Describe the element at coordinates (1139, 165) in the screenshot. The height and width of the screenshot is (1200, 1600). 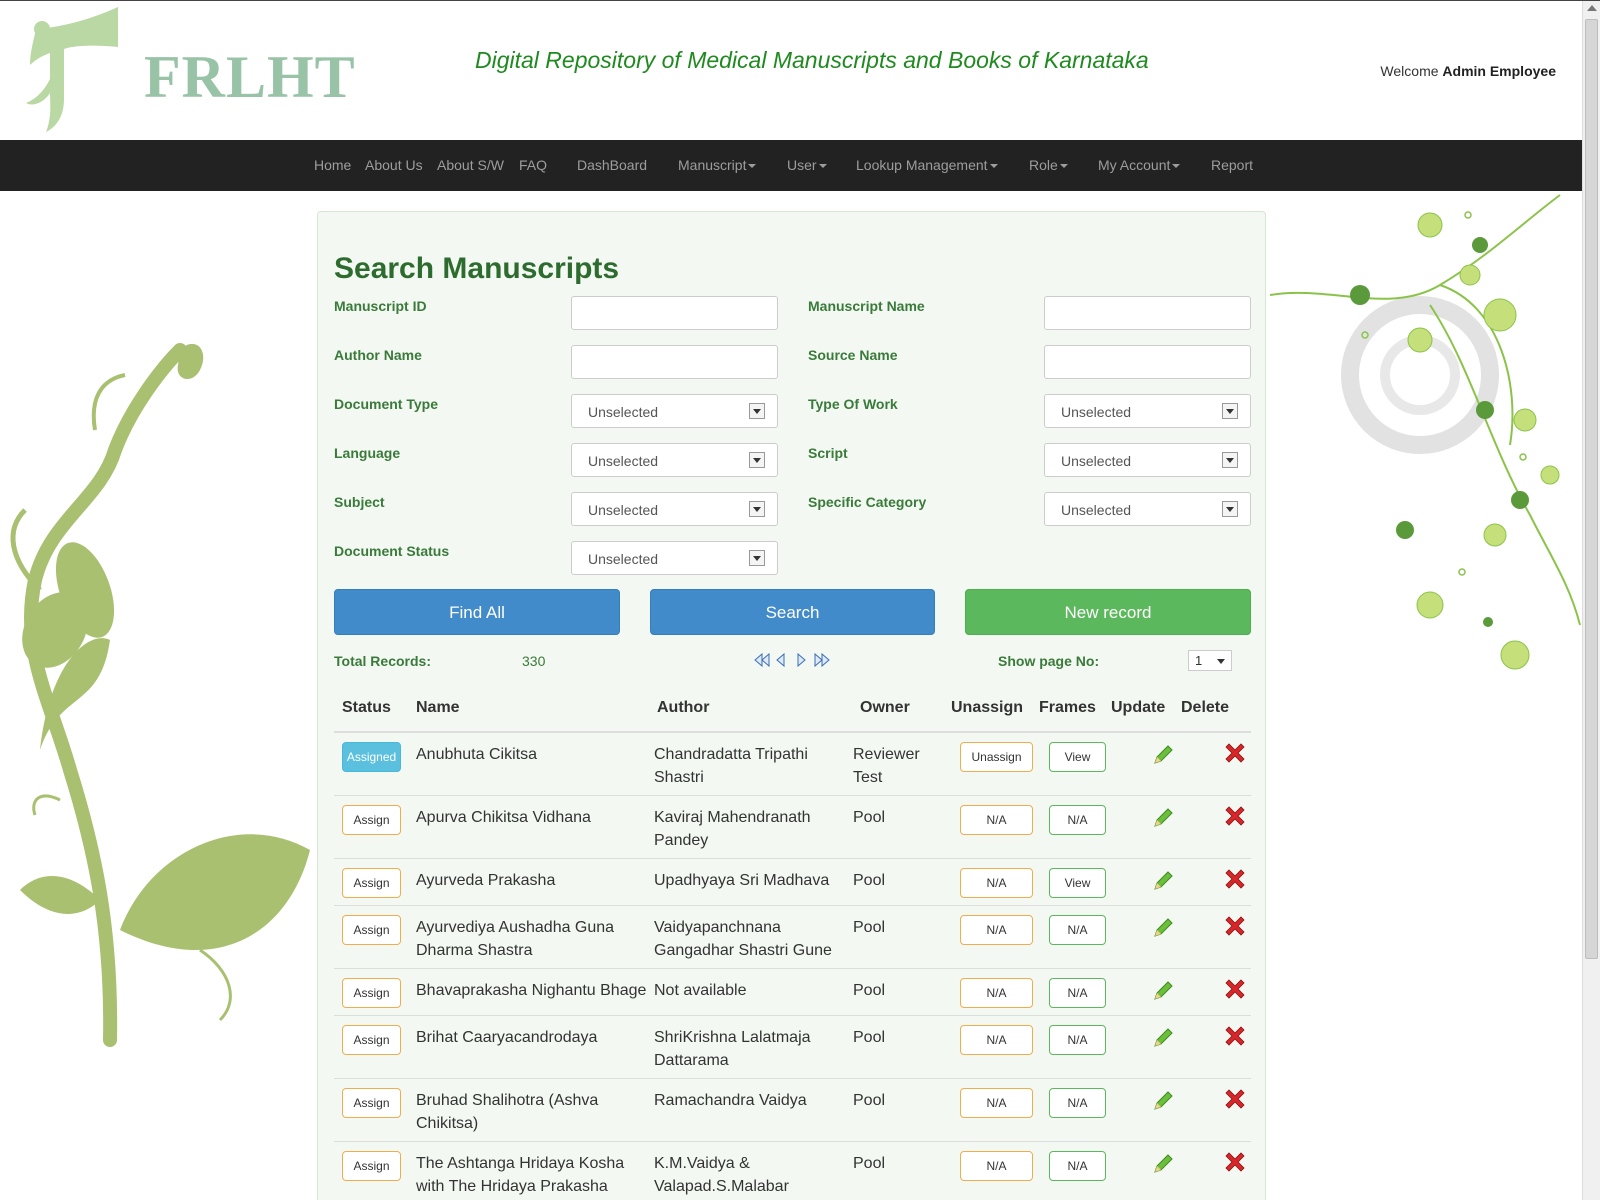
I see `nav-my-account: My Account` at that location.